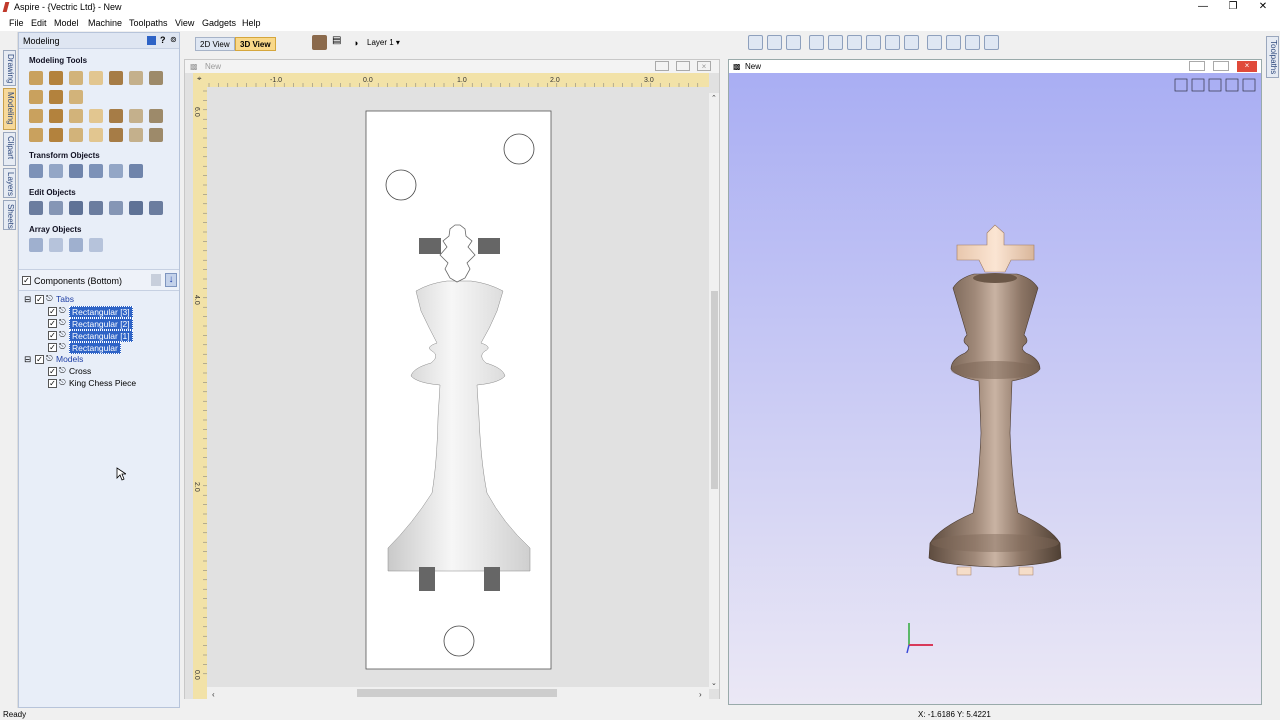 This screenshot has height=720, width=1280. I want to click on minimize-icon: —, so click(1203, 7).